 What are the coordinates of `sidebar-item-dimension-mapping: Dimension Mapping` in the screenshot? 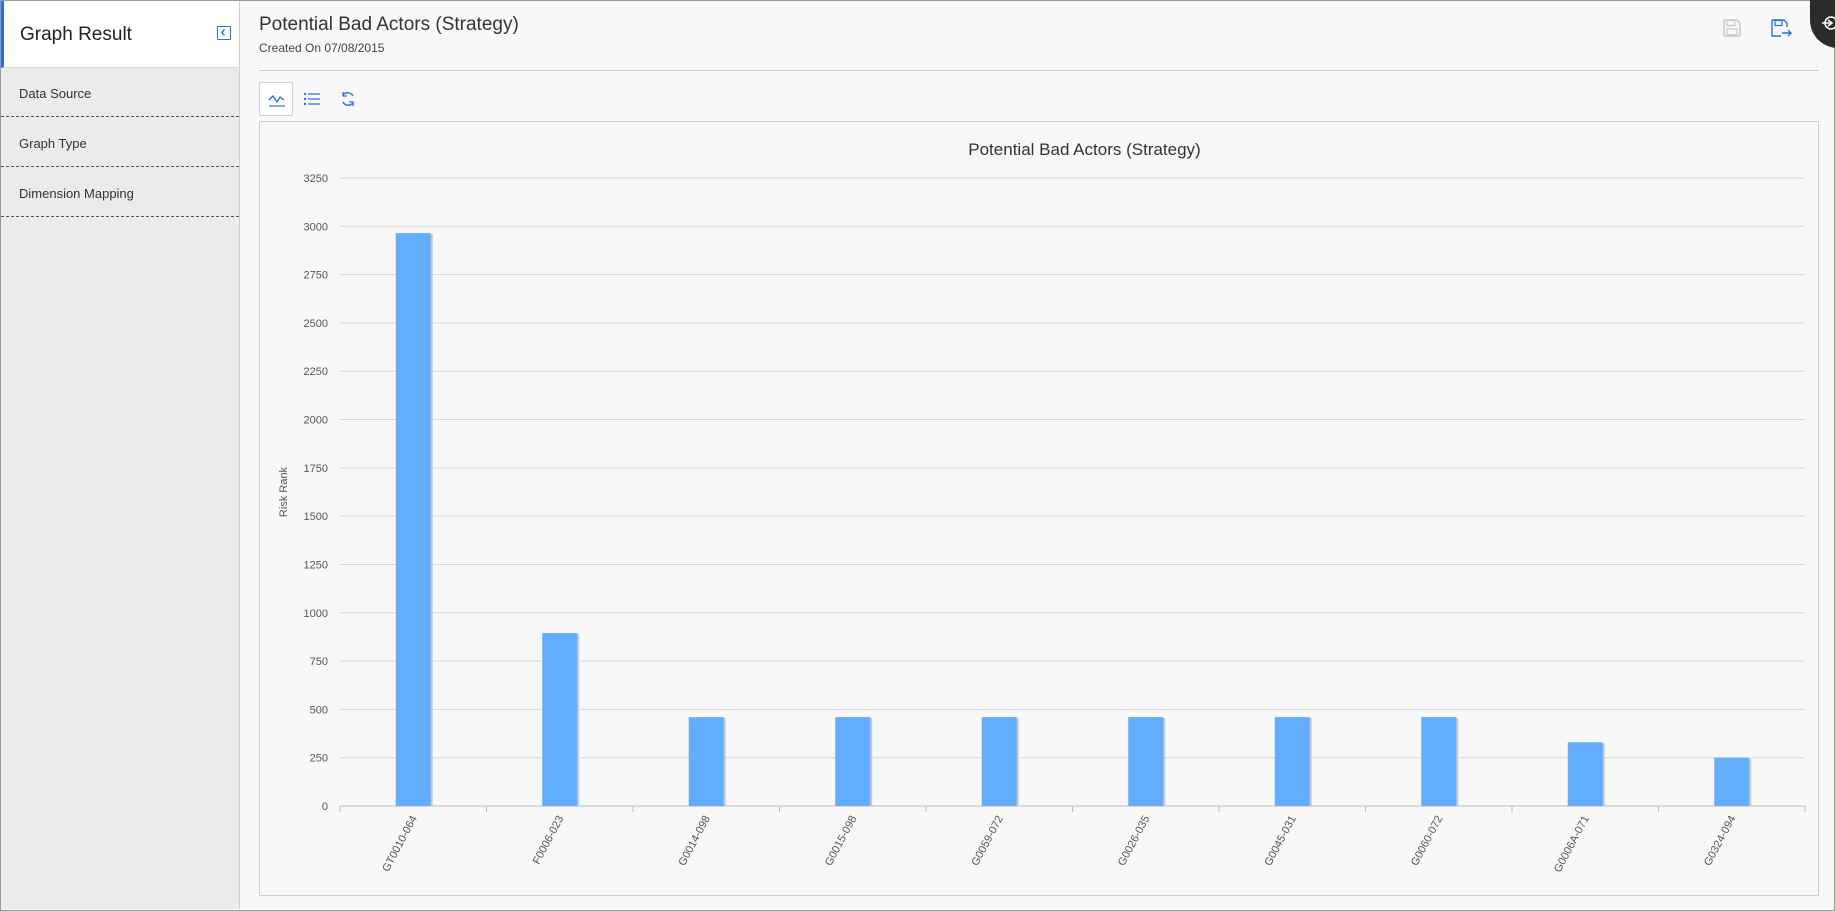 It's located at (120, 192).